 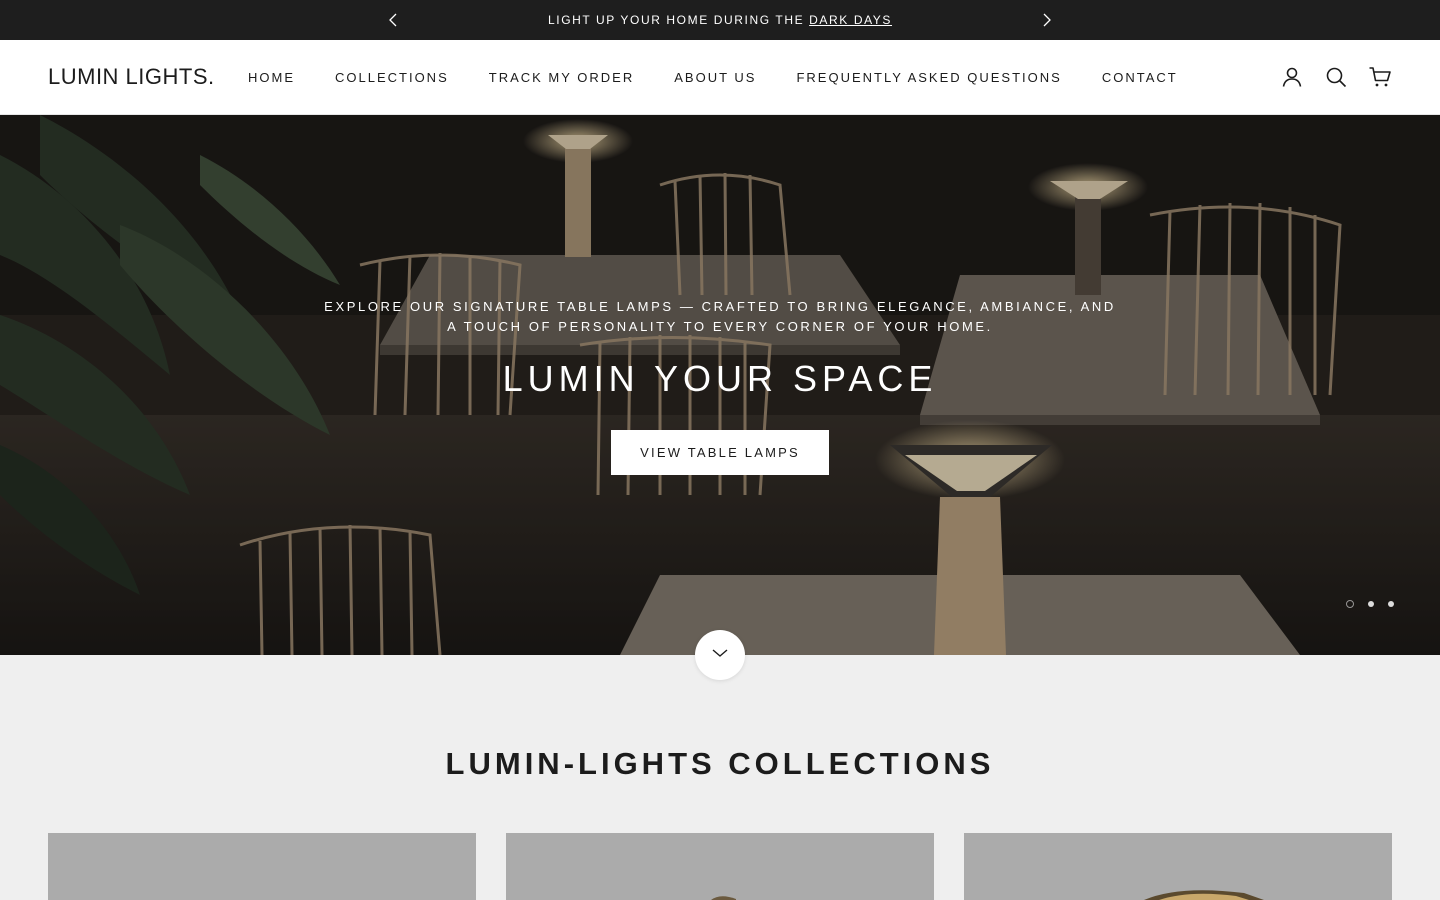 I want to click on search-icon, so click(x=1336, y=77).